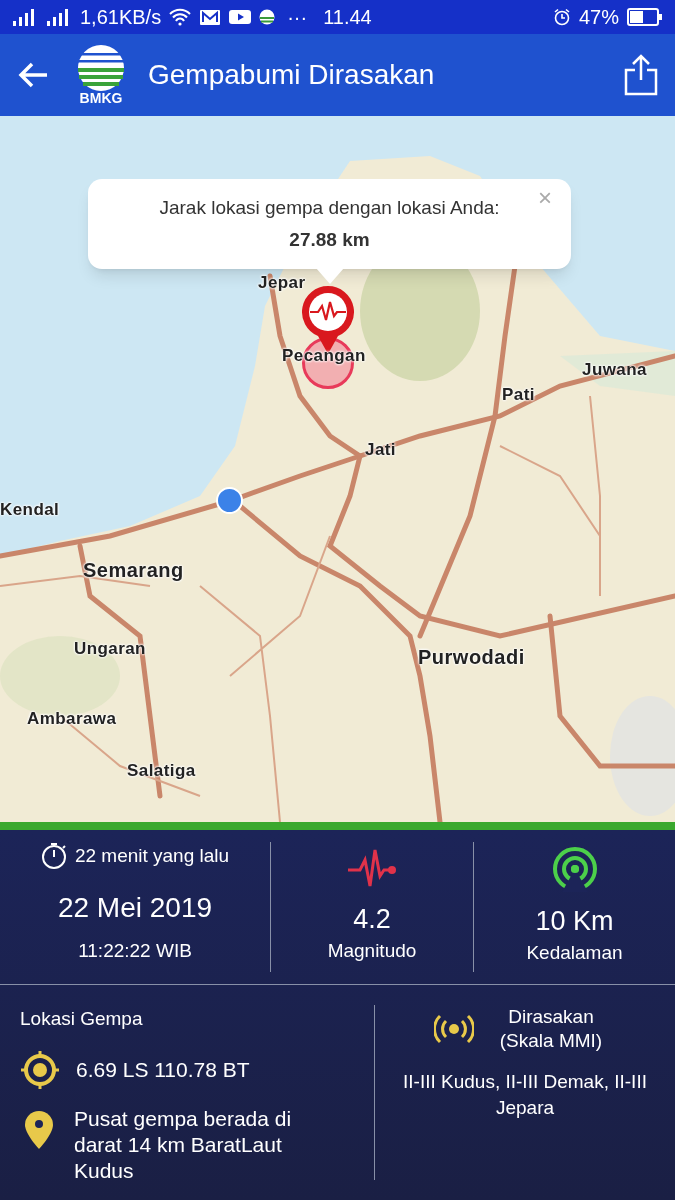  Describe the element at coordinates (525, 1095) in the screenshot. I see `felt-regions: II-III Kudus, II-III Demak, II-III Jepara` at that location.